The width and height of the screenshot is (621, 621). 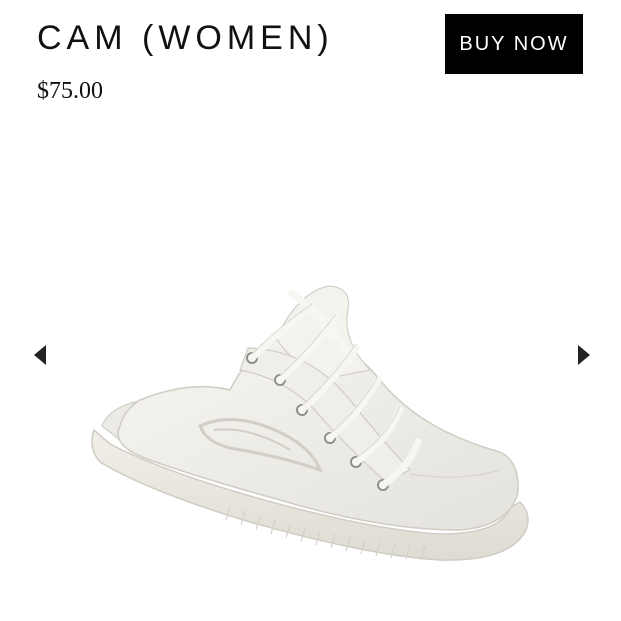 I want to click on next-image-button, so click(x=583, y=355).